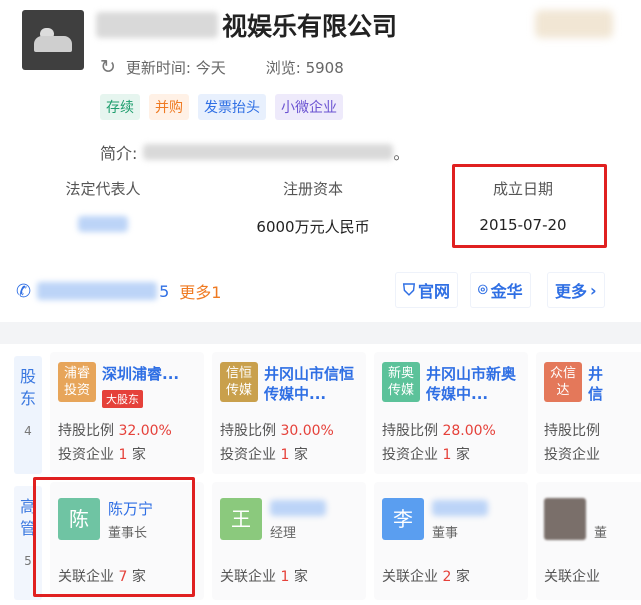  Describe the element at coordinates (169, 107) in the screenshot. I see `tag-merger: 并购` at that location.